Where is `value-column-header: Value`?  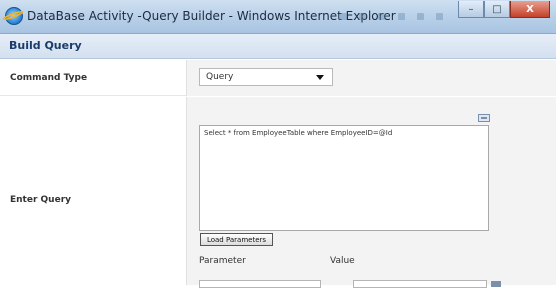 value-column-header: Value is located at coordinates (342, 261).